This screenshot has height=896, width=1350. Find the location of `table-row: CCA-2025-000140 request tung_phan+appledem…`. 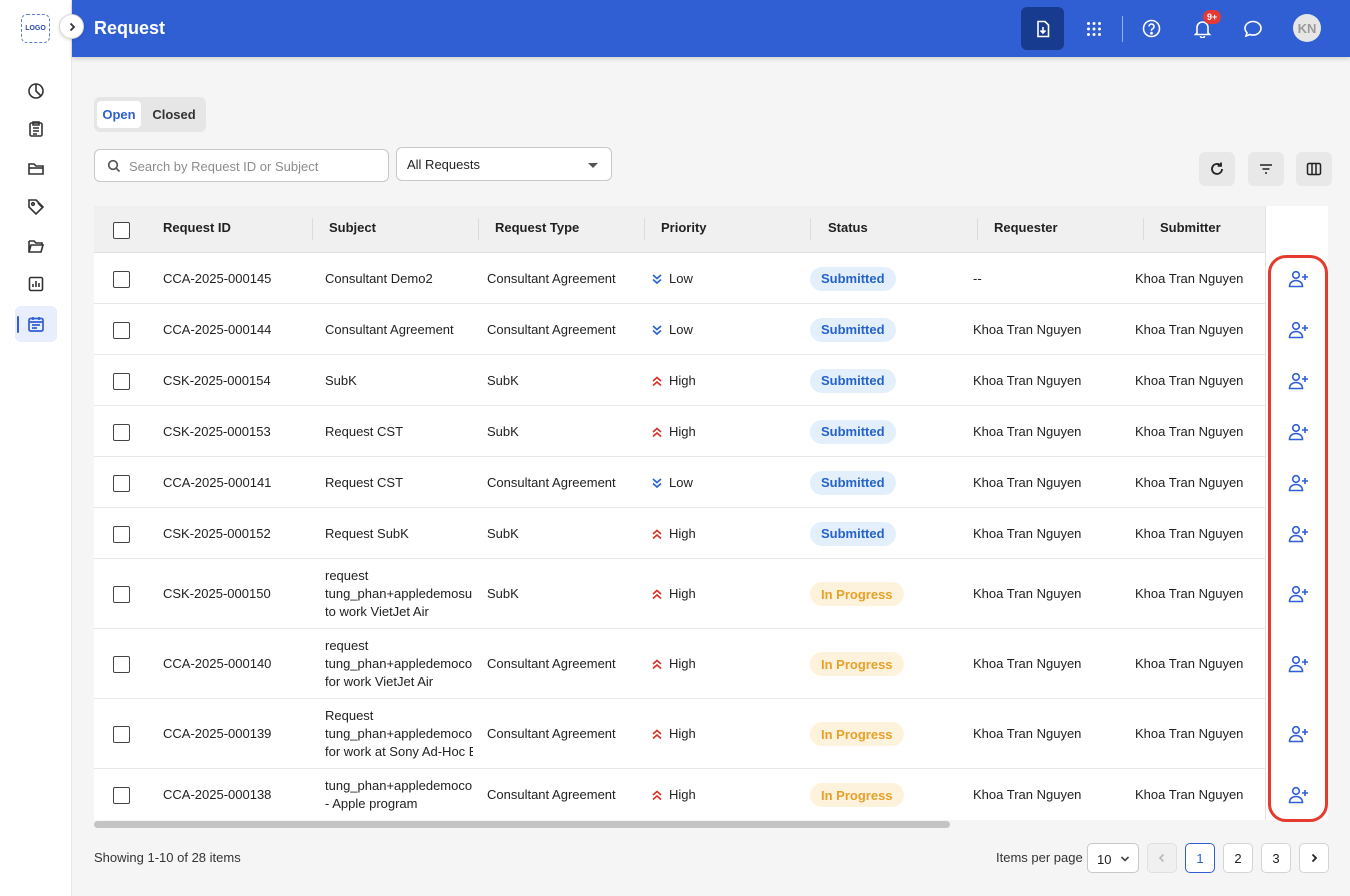

table-row: CCA-2025-000140 request tung_phan+appledem… is located at coordinates (679, 664).